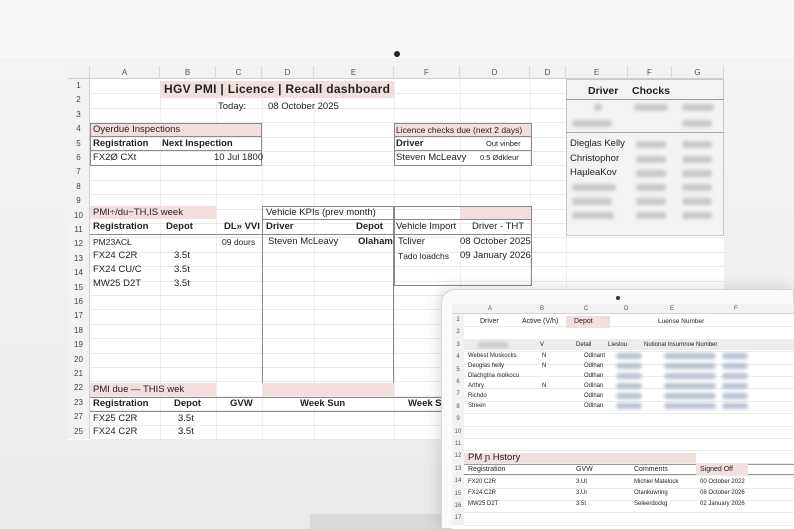  What do you see at coordinates (458, 493) in the screenshot?
I see `tablet-row-header: 15` at bounding box center [458, 493].